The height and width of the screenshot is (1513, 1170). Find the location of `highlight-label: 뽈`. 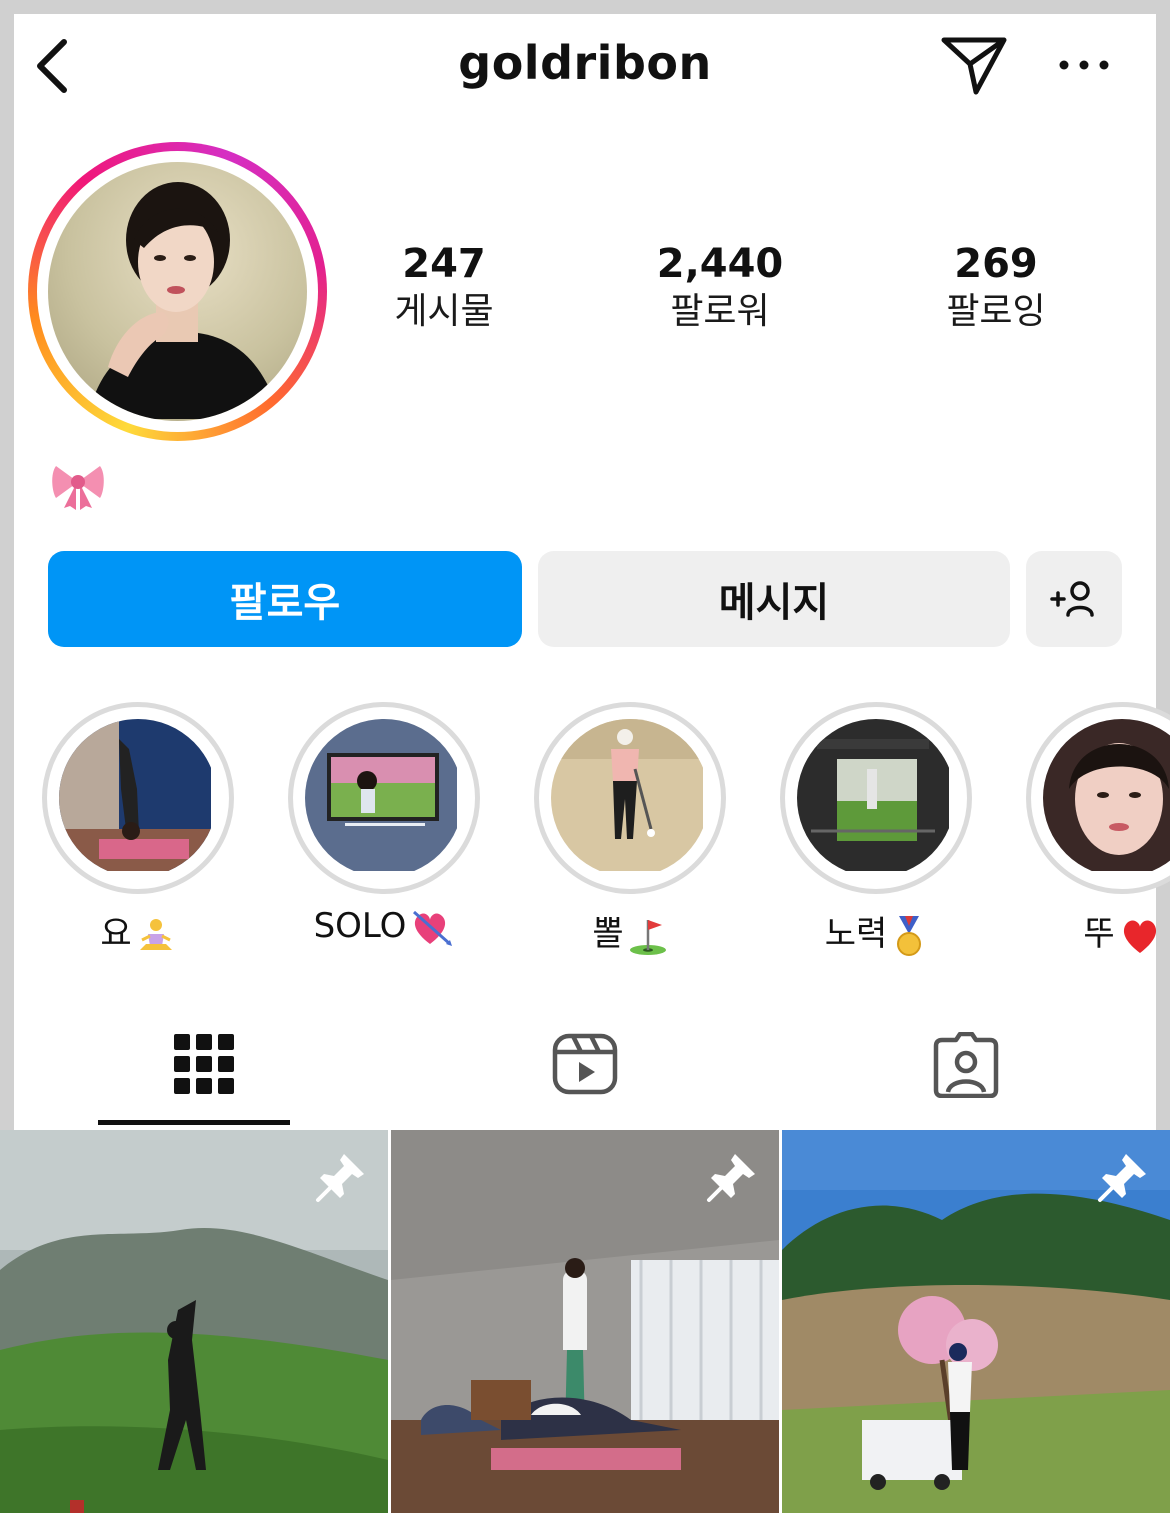

highlight-label: 뽈 is located at coordinates (630, 931).